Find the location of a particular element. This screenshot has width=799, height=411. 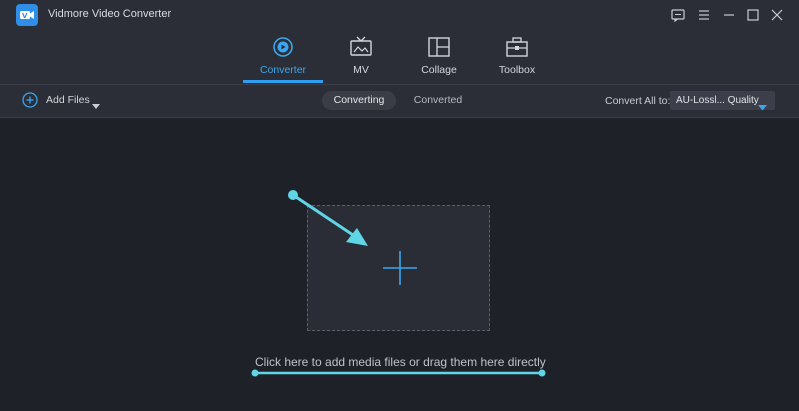

mv-icon is located at coordinates (361, 47).